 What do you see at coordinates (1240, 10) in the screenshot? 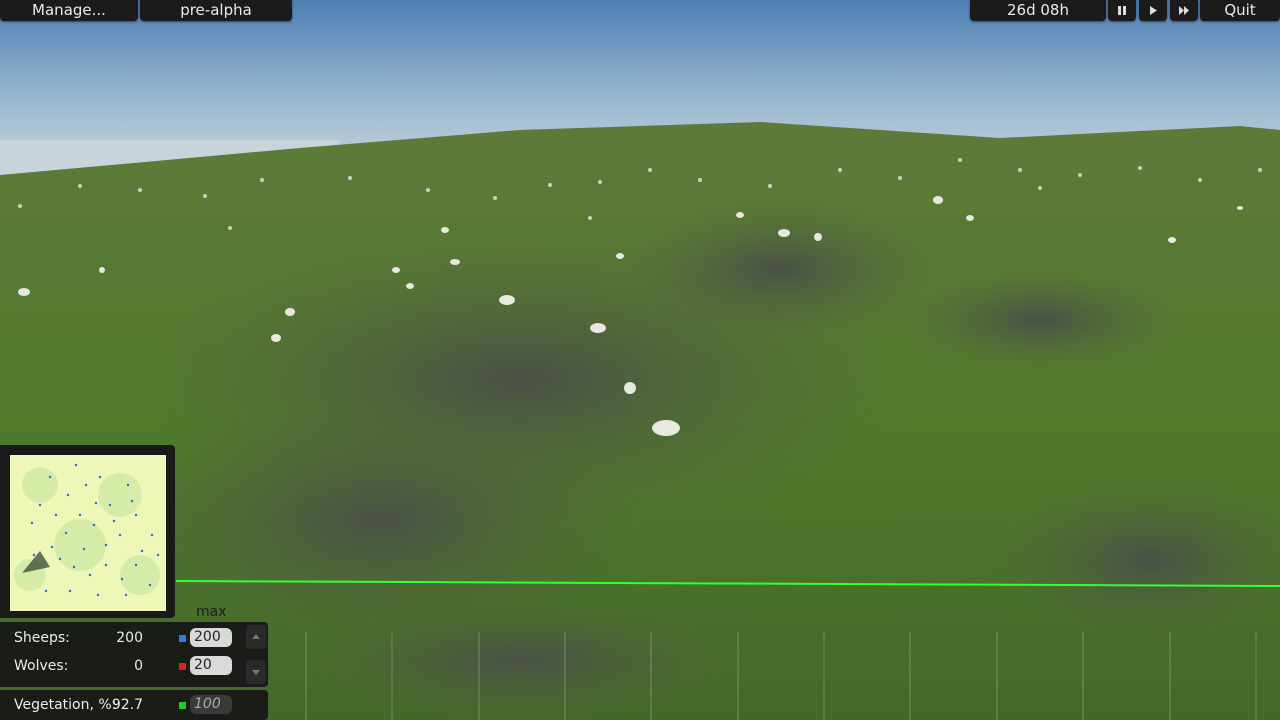
I see `quit-button: Quit` at bounding box center [1240, 10].